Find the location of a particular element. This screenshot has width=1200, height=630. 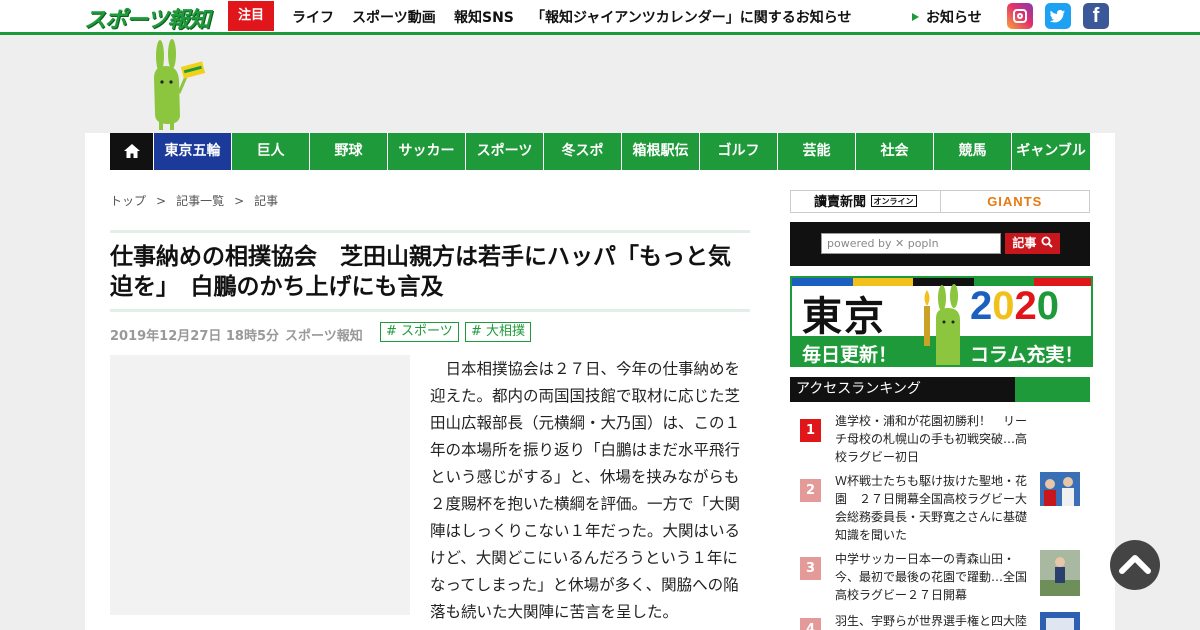

tab-horse-racing: 競馬 is located at coordinates (973, 151).